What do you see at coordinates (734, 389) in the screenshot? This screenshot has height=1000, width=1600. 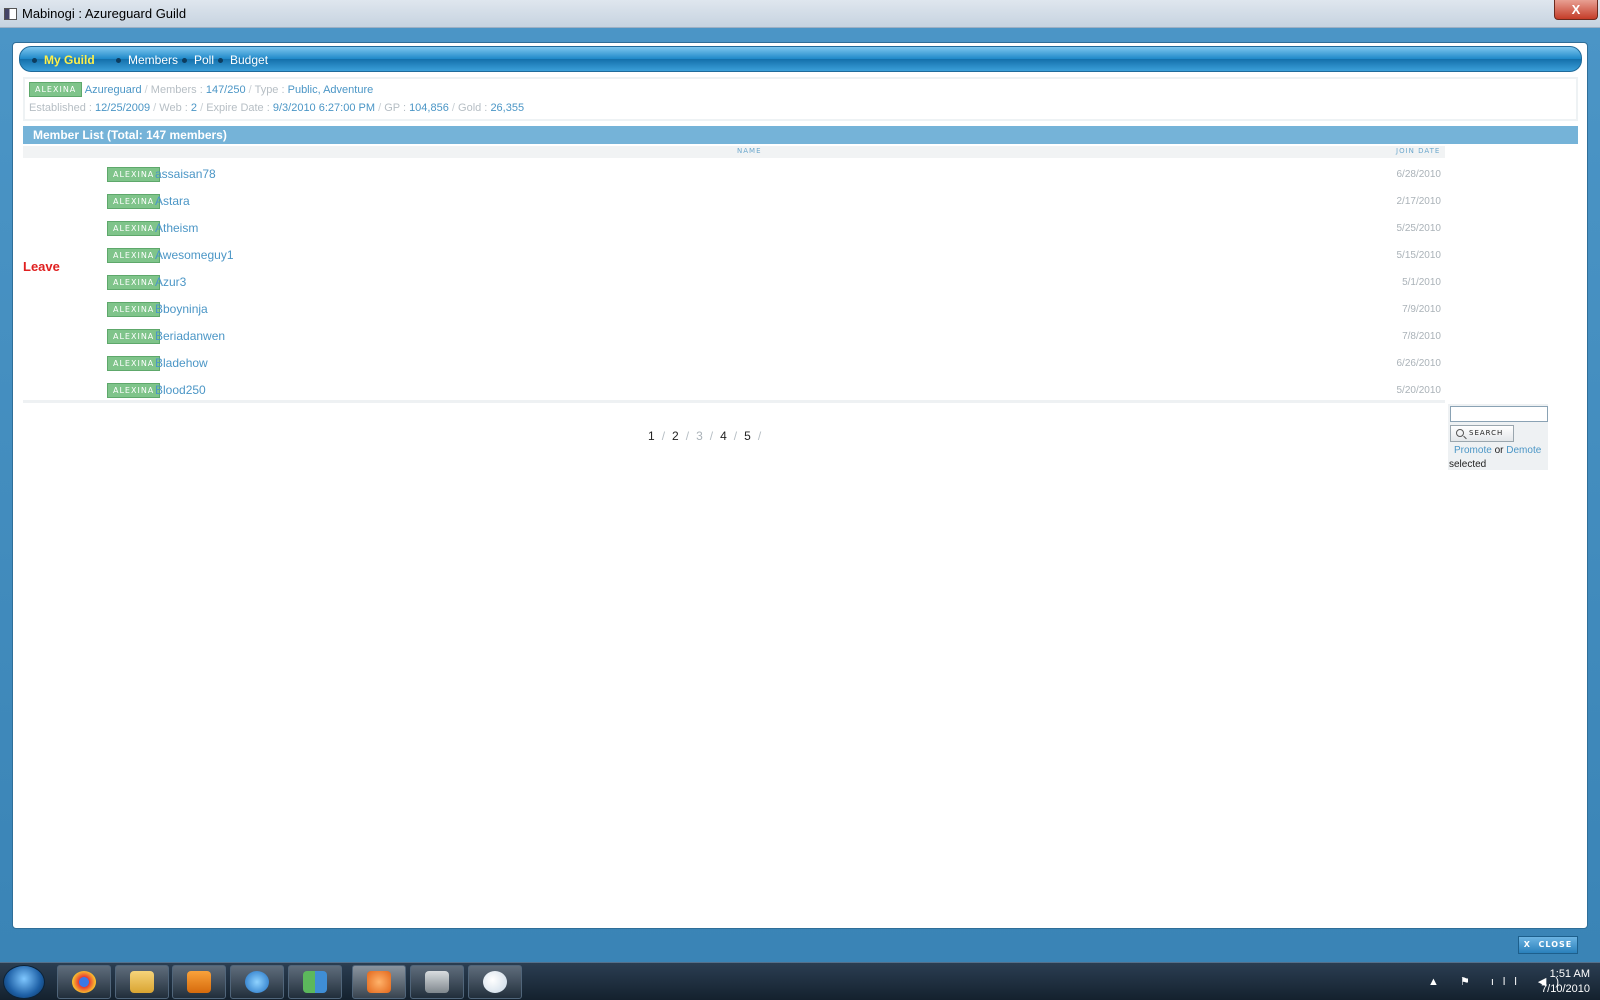 I see `table-row: ALEXINA Blood250 5/20/2010` at bounding box center [734, 389].